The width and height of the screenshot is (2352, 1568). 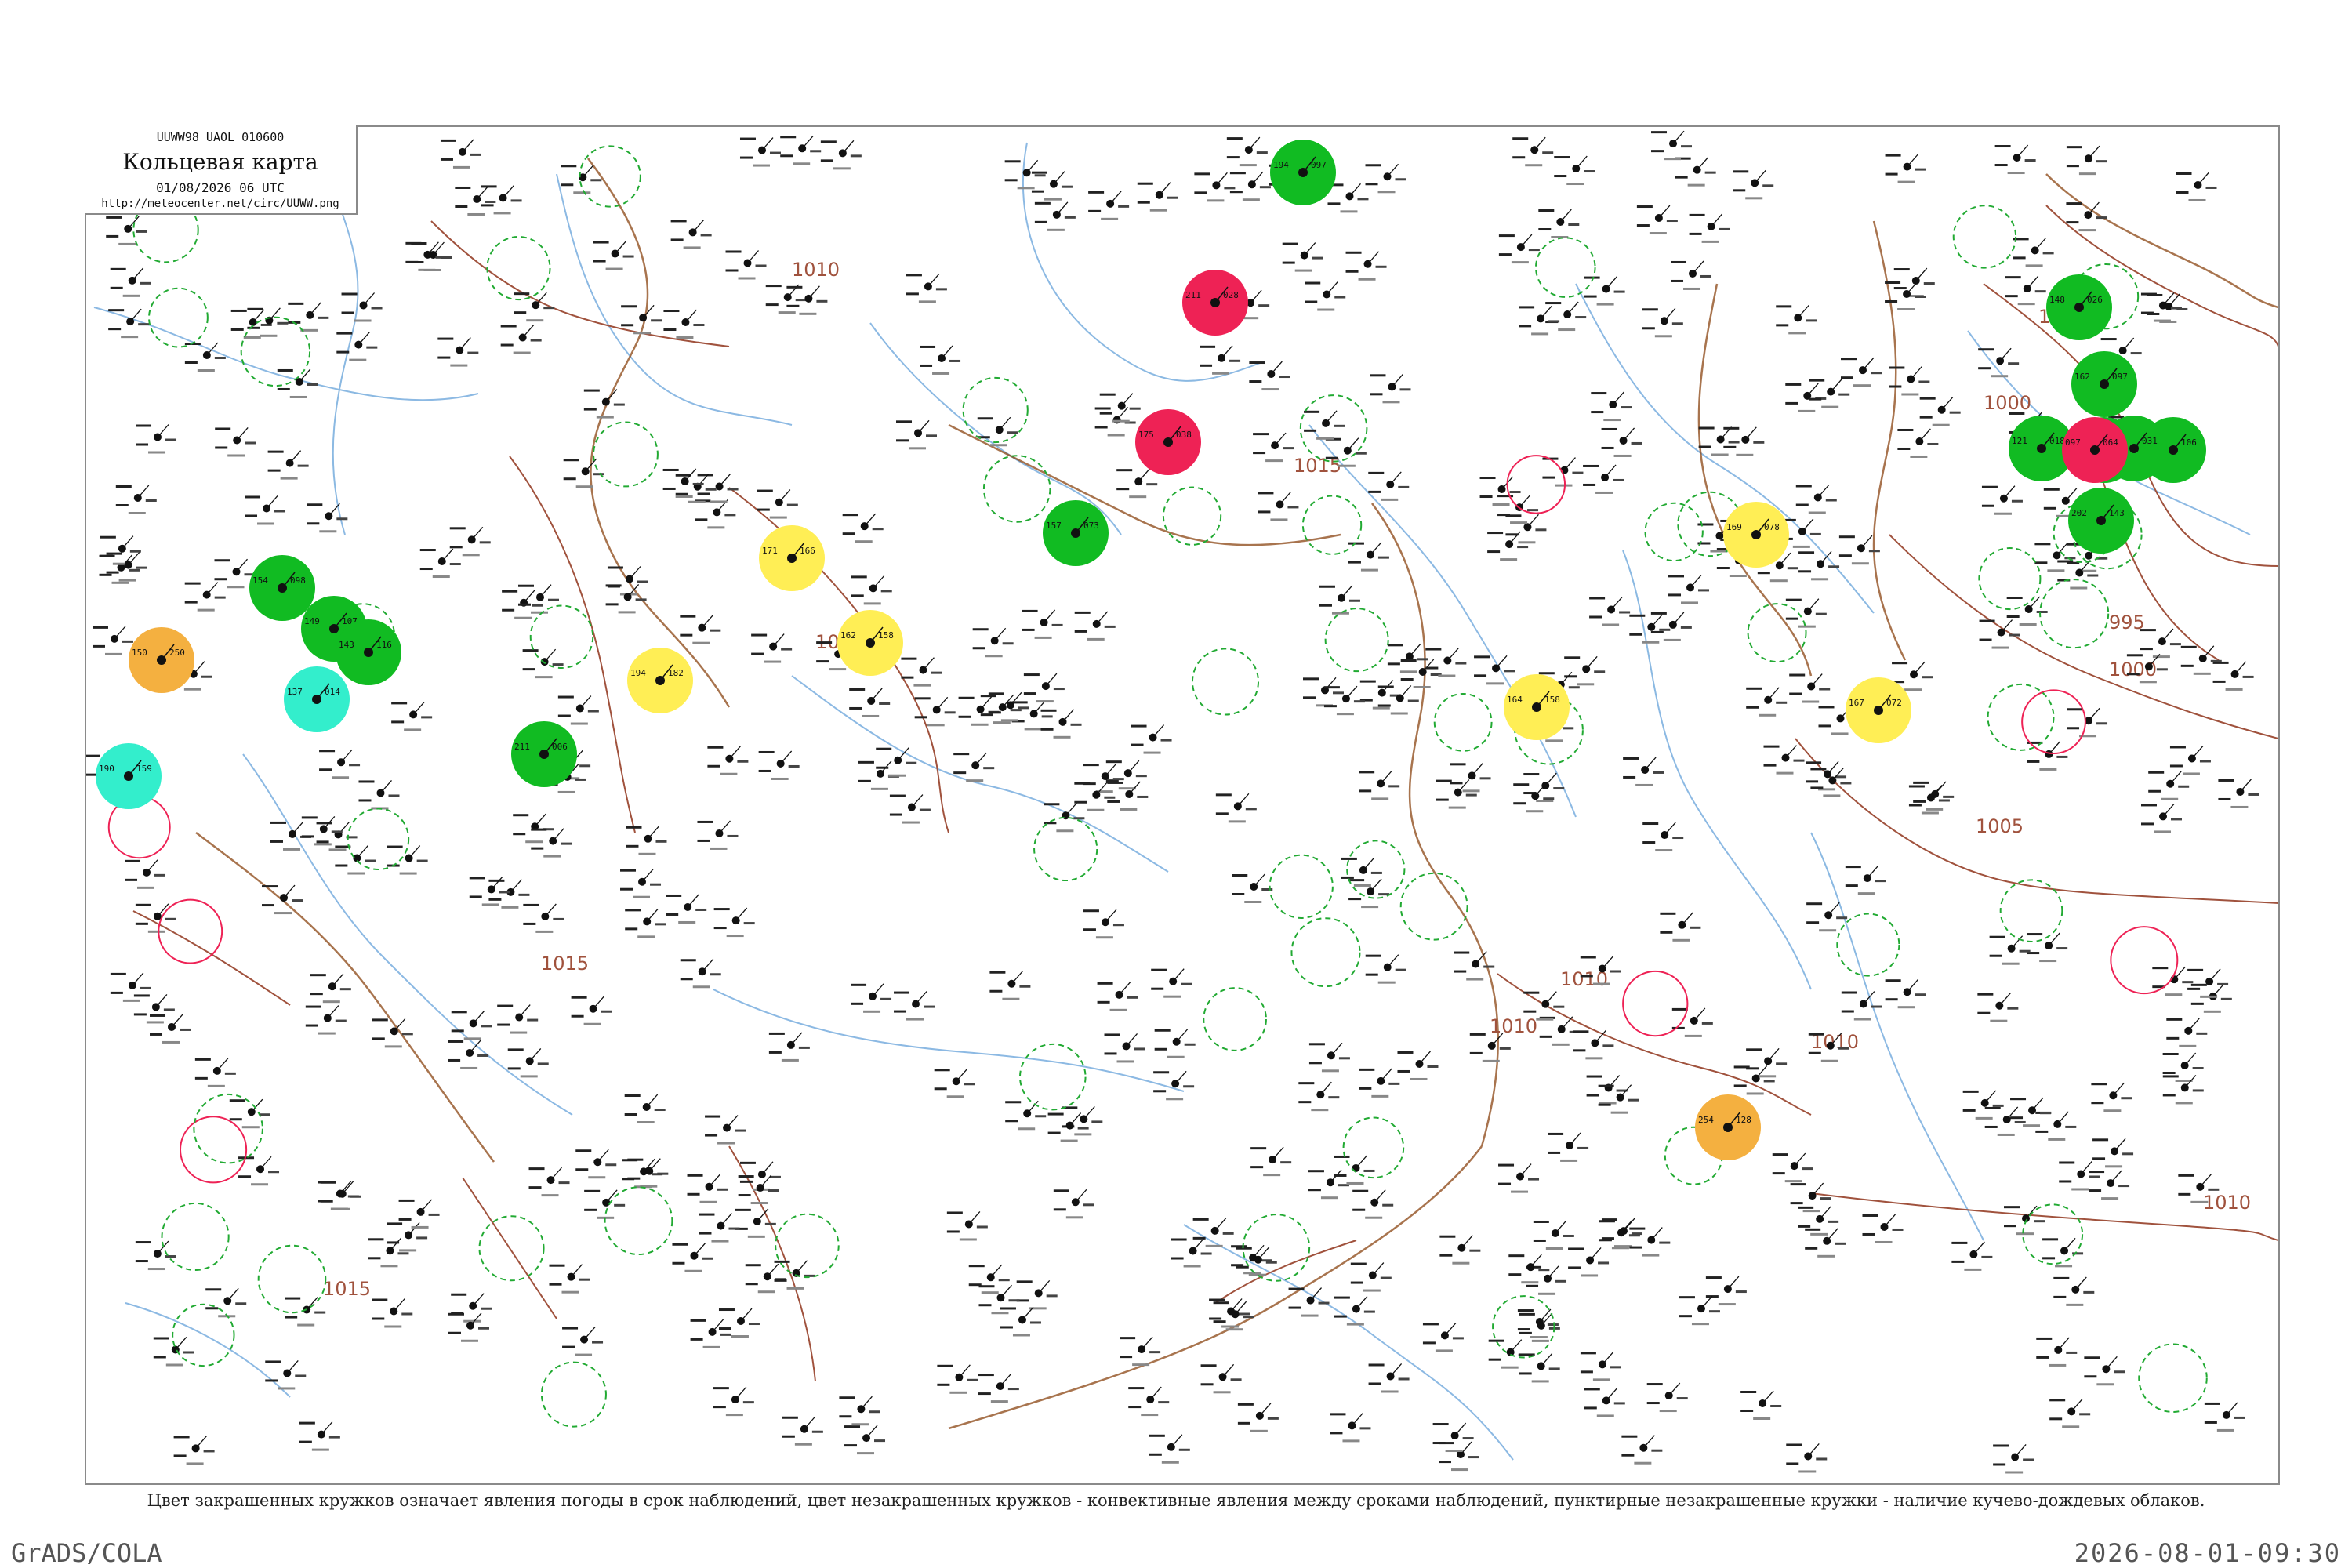 What do you see at coordinates (2227, 1203) in the screenshot?
I see `isobar-label: 1010` at bounding box center [2227, 1203].